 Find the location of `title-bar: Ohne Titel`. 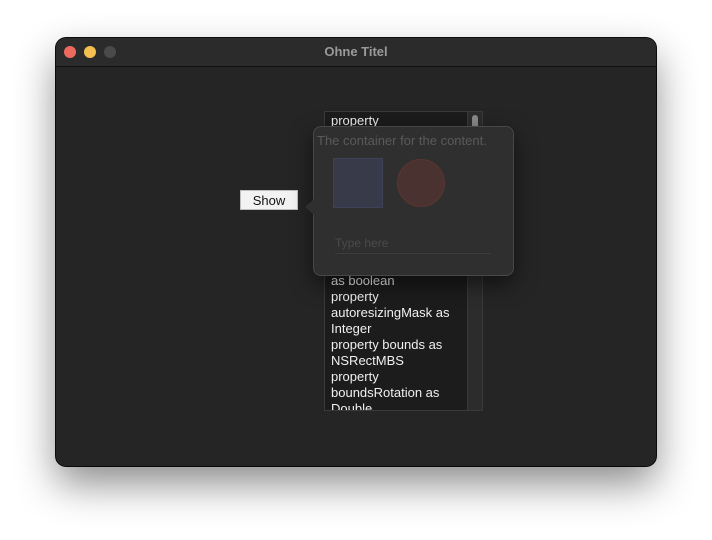

title-bar: Ohne Titel is located at coordinates (356, 52).